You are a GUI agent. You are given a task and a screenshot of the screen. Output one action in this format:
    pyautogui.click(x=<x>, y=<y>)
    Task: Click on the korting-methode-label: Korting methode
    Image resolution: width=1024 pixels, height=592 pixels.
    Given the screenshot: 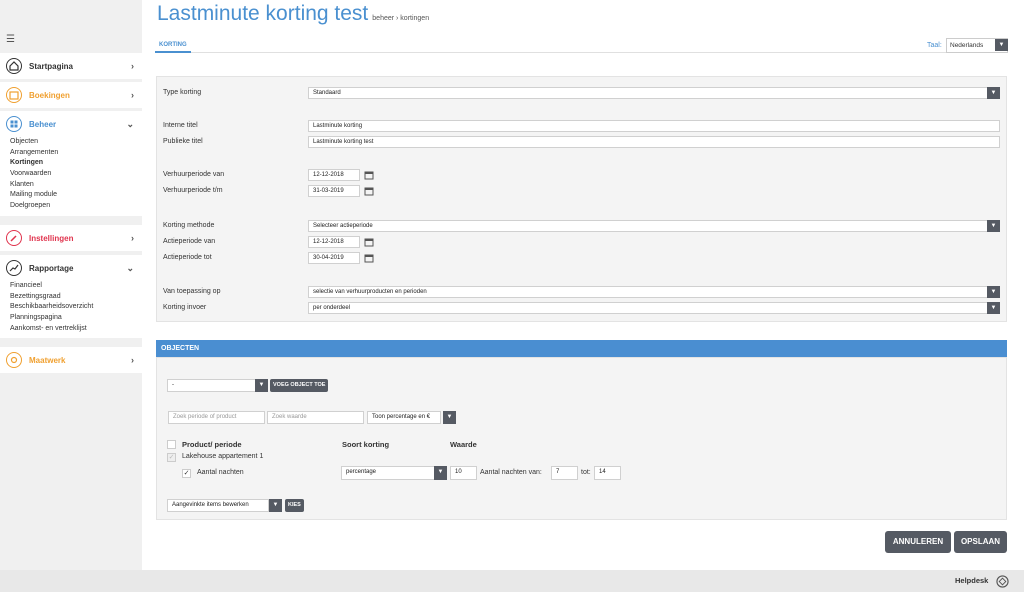 What is the action you would take?
    pyautogui.click(x=189, y=225)
    